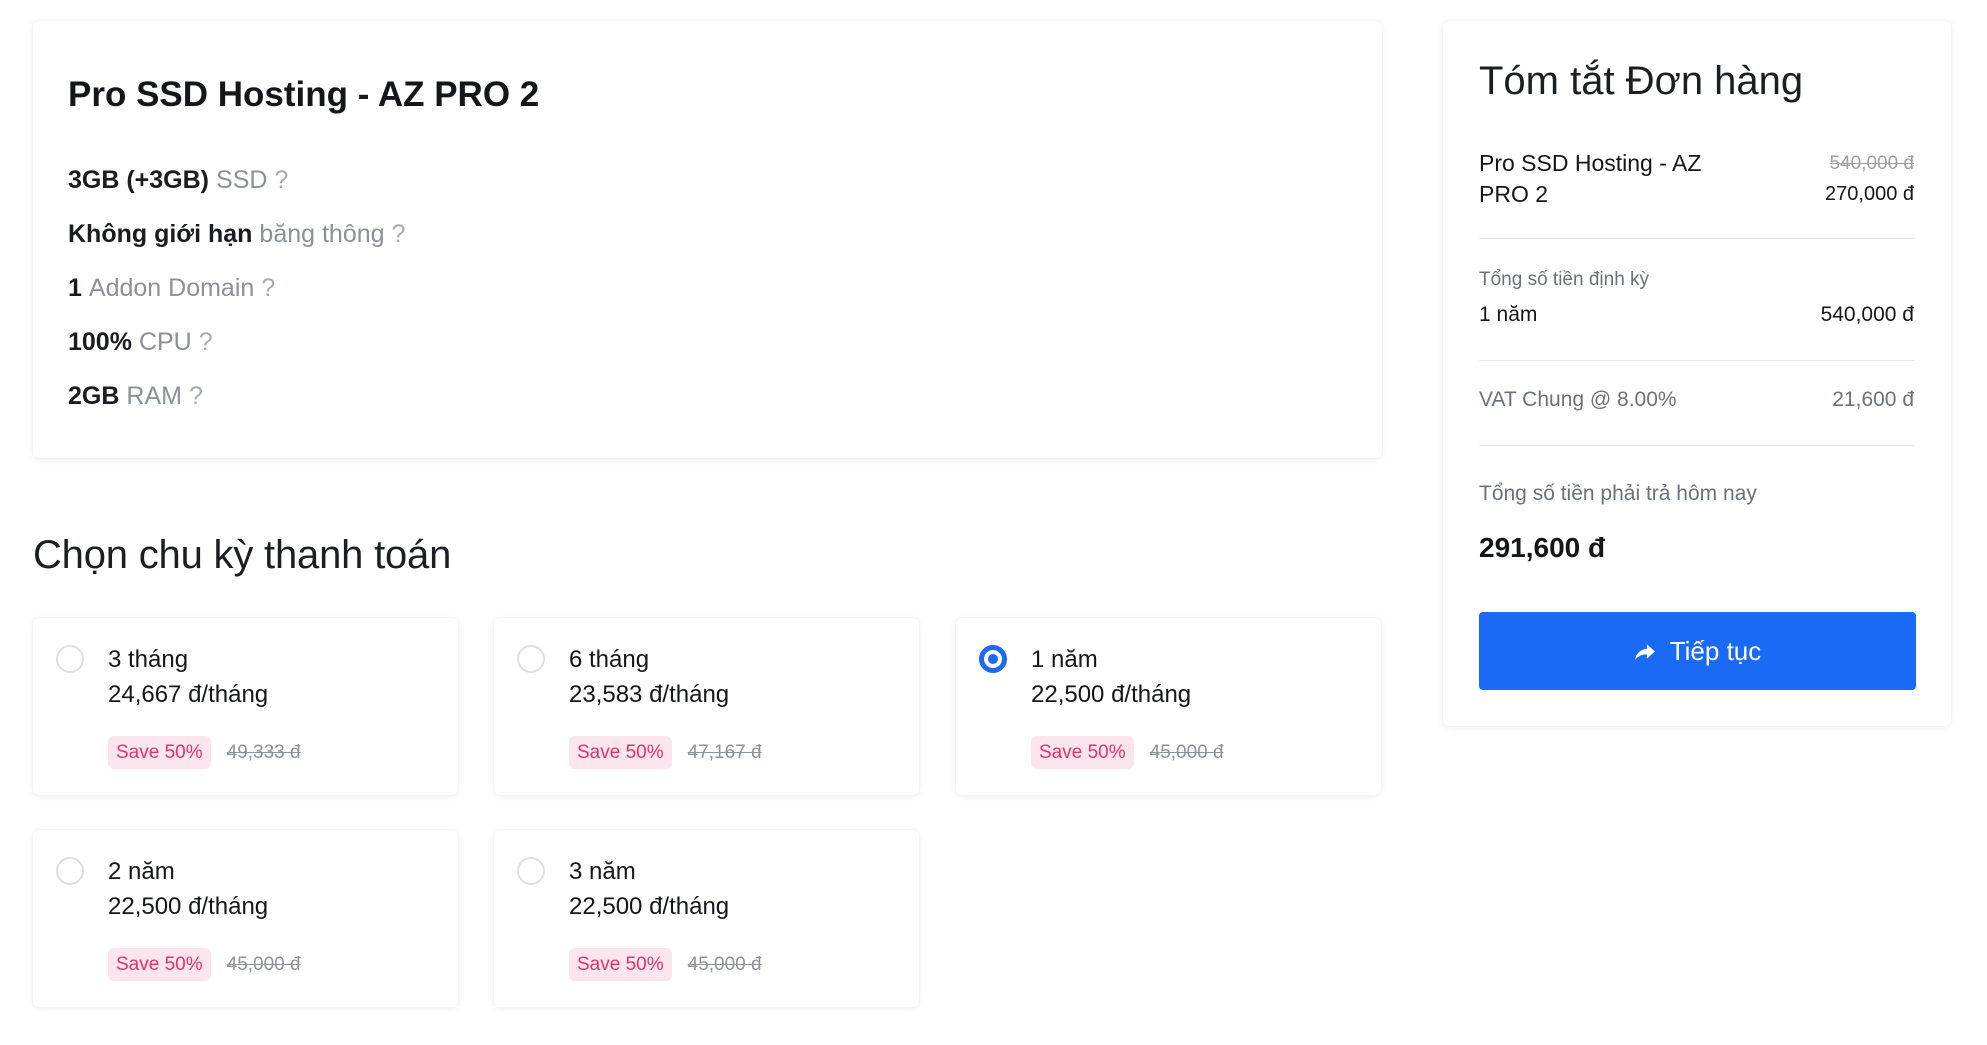 This screenshot has height=1045, width=1987. What do you see at coordinates (165, 342) in the screenshot?
I see `feature-label: CPU` at bounding box center [165, 342].